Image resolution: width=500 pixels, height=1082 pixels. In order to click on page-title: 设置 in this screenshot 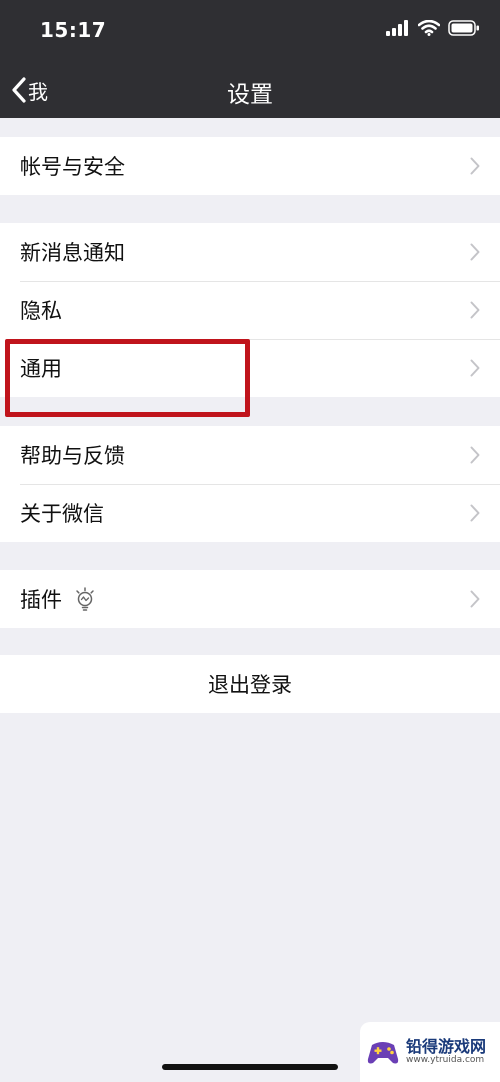, I will do `click(250, 95)`.